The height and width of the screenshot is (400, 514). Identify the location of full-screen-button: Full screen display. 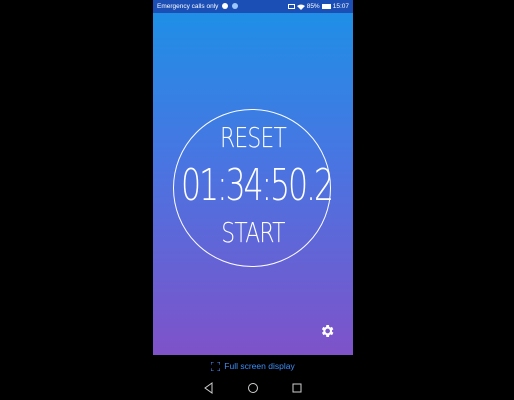
(253, 366).